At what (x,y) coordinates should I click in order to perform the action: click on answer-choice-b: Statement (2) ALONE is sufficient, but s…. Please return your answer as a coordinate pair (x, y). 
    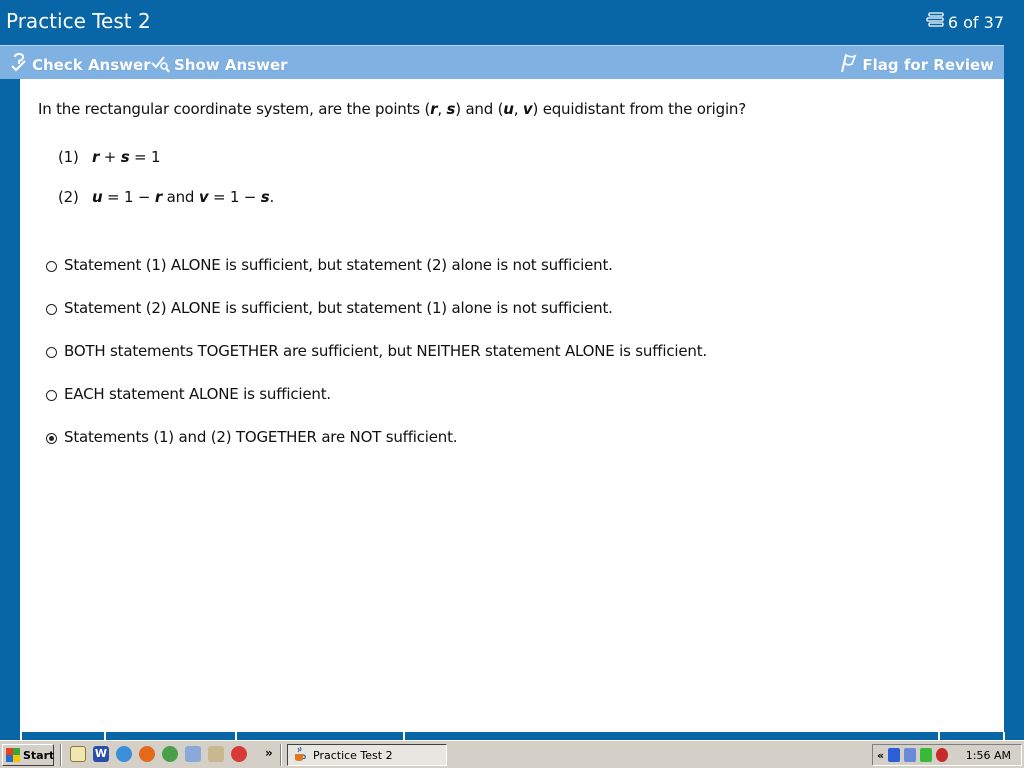
    Looking at the image, I should click on (329, 308).